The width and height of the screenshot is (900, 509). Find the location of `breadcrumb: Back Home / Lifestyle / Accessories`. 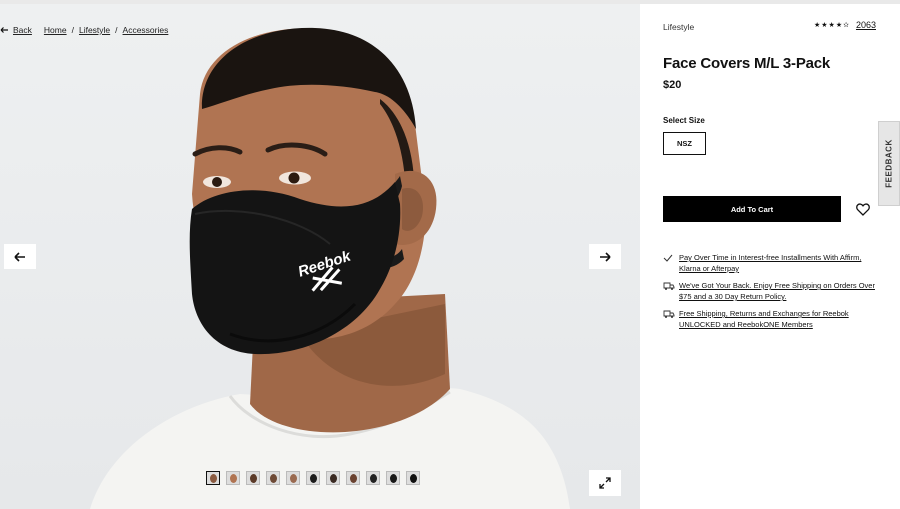

breadcrumb: Back Home / Lifestyle / Accessories is located at coordinates (84, 30).